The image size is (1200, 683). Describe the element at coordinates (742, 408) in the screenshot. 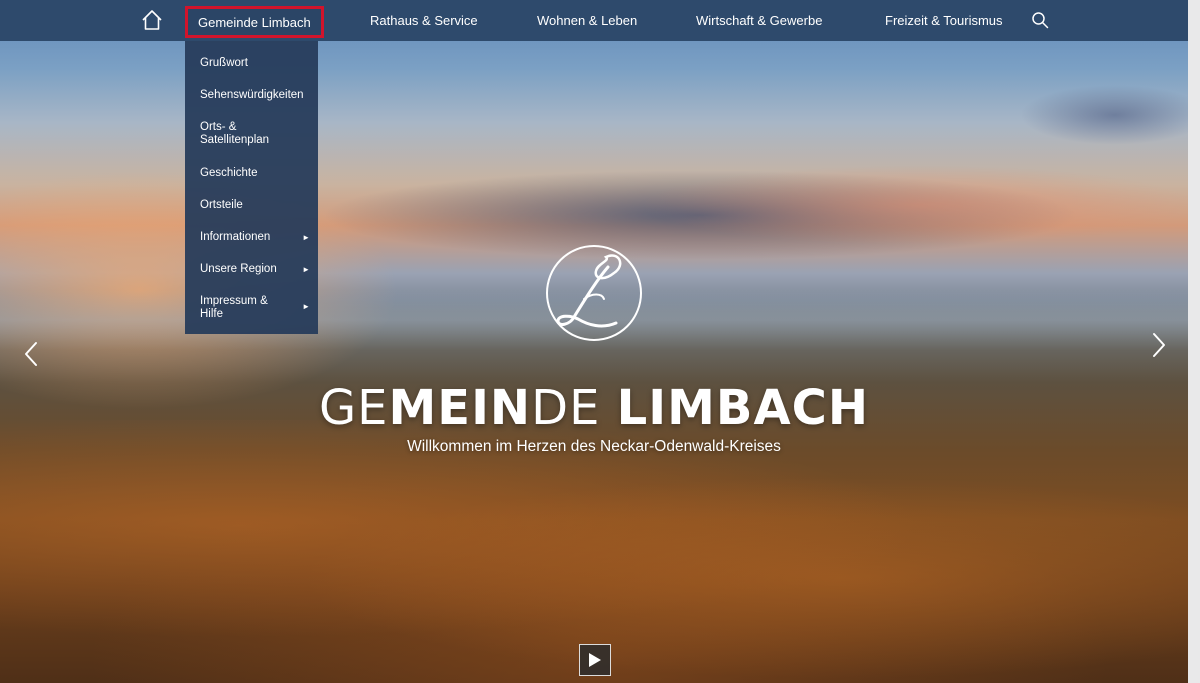

I see `title-part: LIMBACH` at that location.